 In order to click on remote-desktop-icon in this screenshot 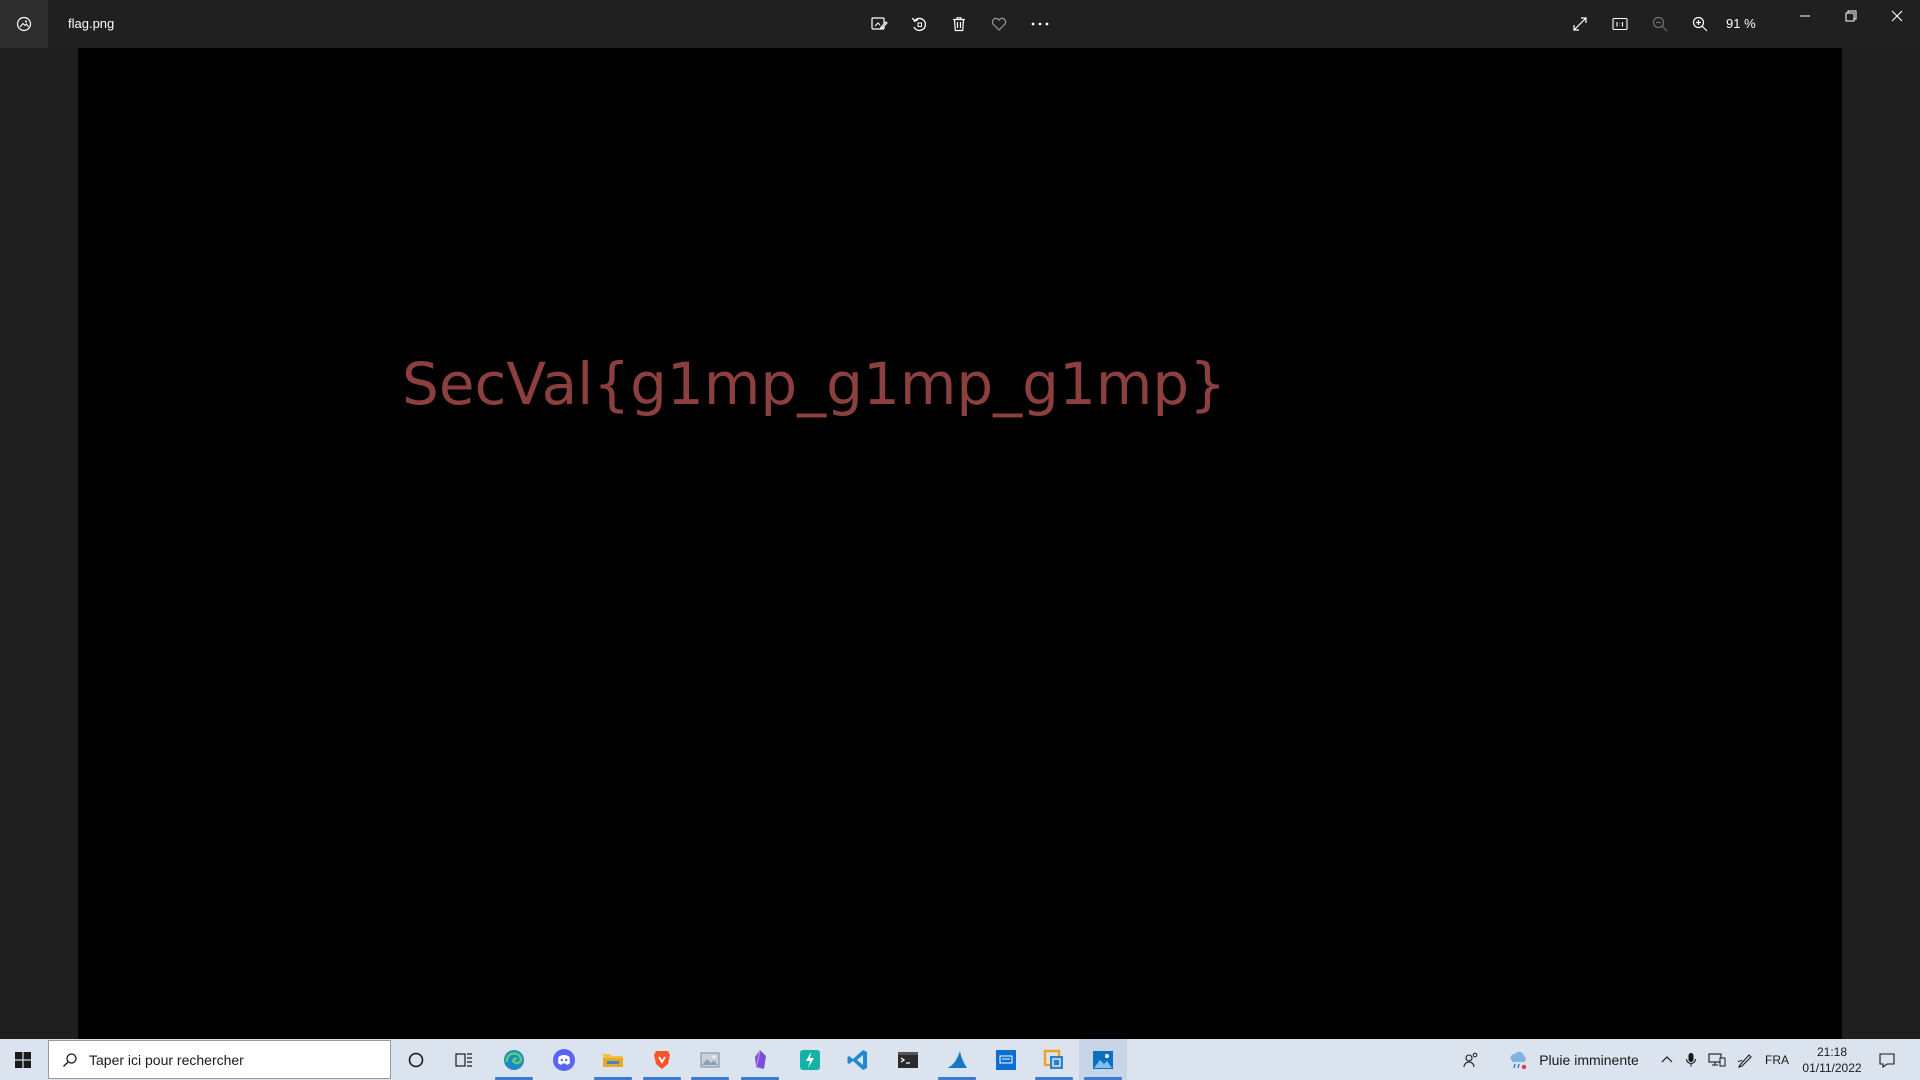, I will do `click(1006, 1059)`.